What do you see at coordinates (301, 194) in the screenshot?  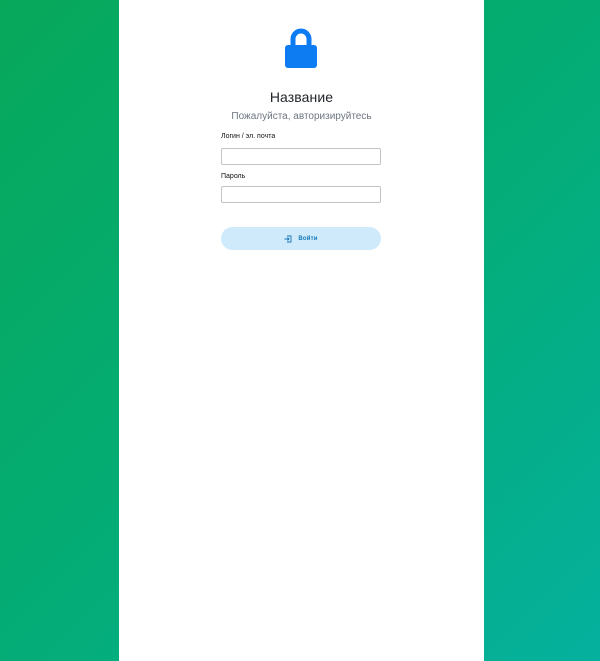 I see `password-input` at bounding box center [301, 194].